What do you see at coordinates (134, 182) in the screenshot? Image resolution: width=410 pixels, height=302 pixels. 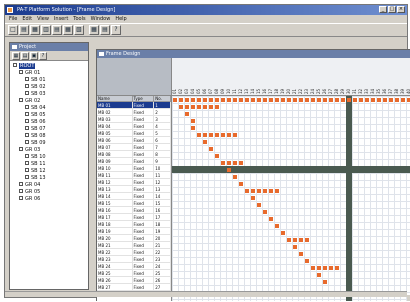 I see `table-row: MB 12 Fixed 12` at bounding box center [134, 182].